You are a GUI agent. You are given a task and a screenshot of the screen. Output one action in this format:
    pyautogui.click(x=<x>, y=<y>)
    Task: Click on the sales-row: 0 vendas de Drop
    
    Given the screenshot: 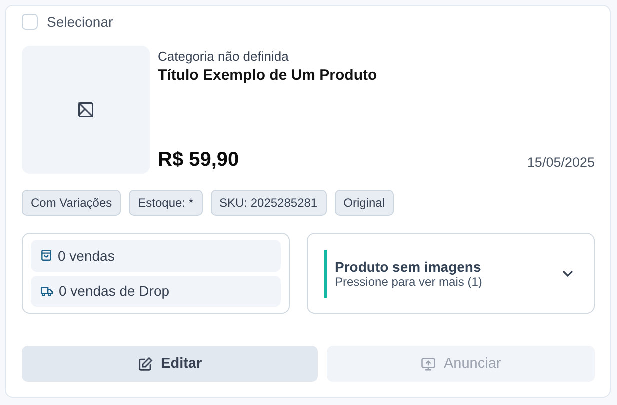 What is the action you would take?
    pyautogui.click(x=156, y=291)
    